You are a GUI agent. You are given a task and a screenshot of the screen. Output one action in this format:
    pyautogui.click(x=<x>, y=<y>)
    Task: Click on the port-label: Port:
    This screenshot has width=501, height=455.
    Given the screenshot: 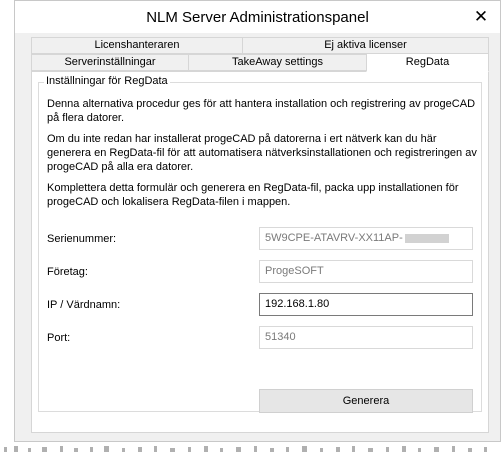 What is the action you would take?
    pyautogui.click(x=59, y=338)
    